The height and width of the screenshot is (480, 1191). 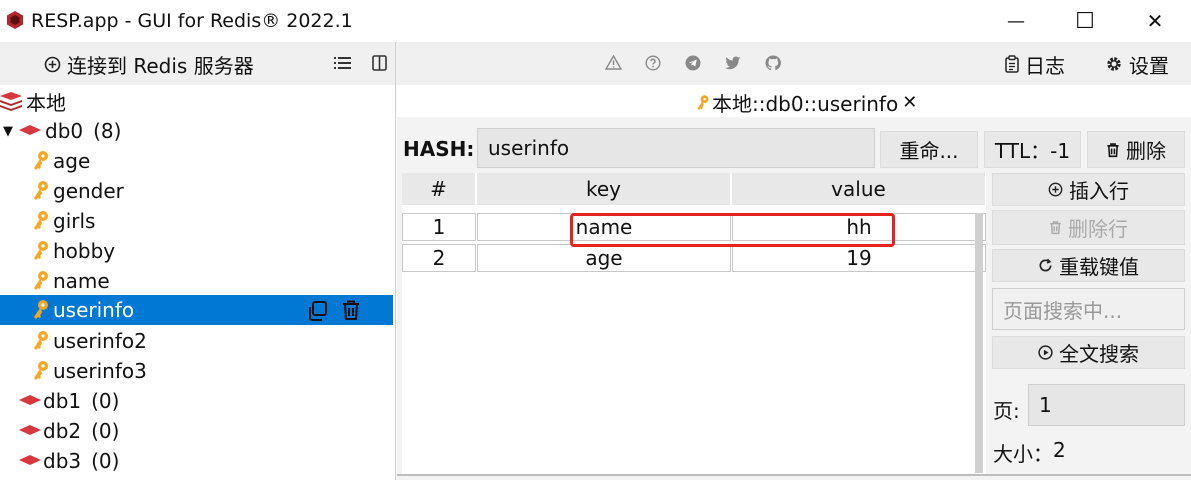 I want to click on close-icon: ✕, so click(x=1155, y=21).